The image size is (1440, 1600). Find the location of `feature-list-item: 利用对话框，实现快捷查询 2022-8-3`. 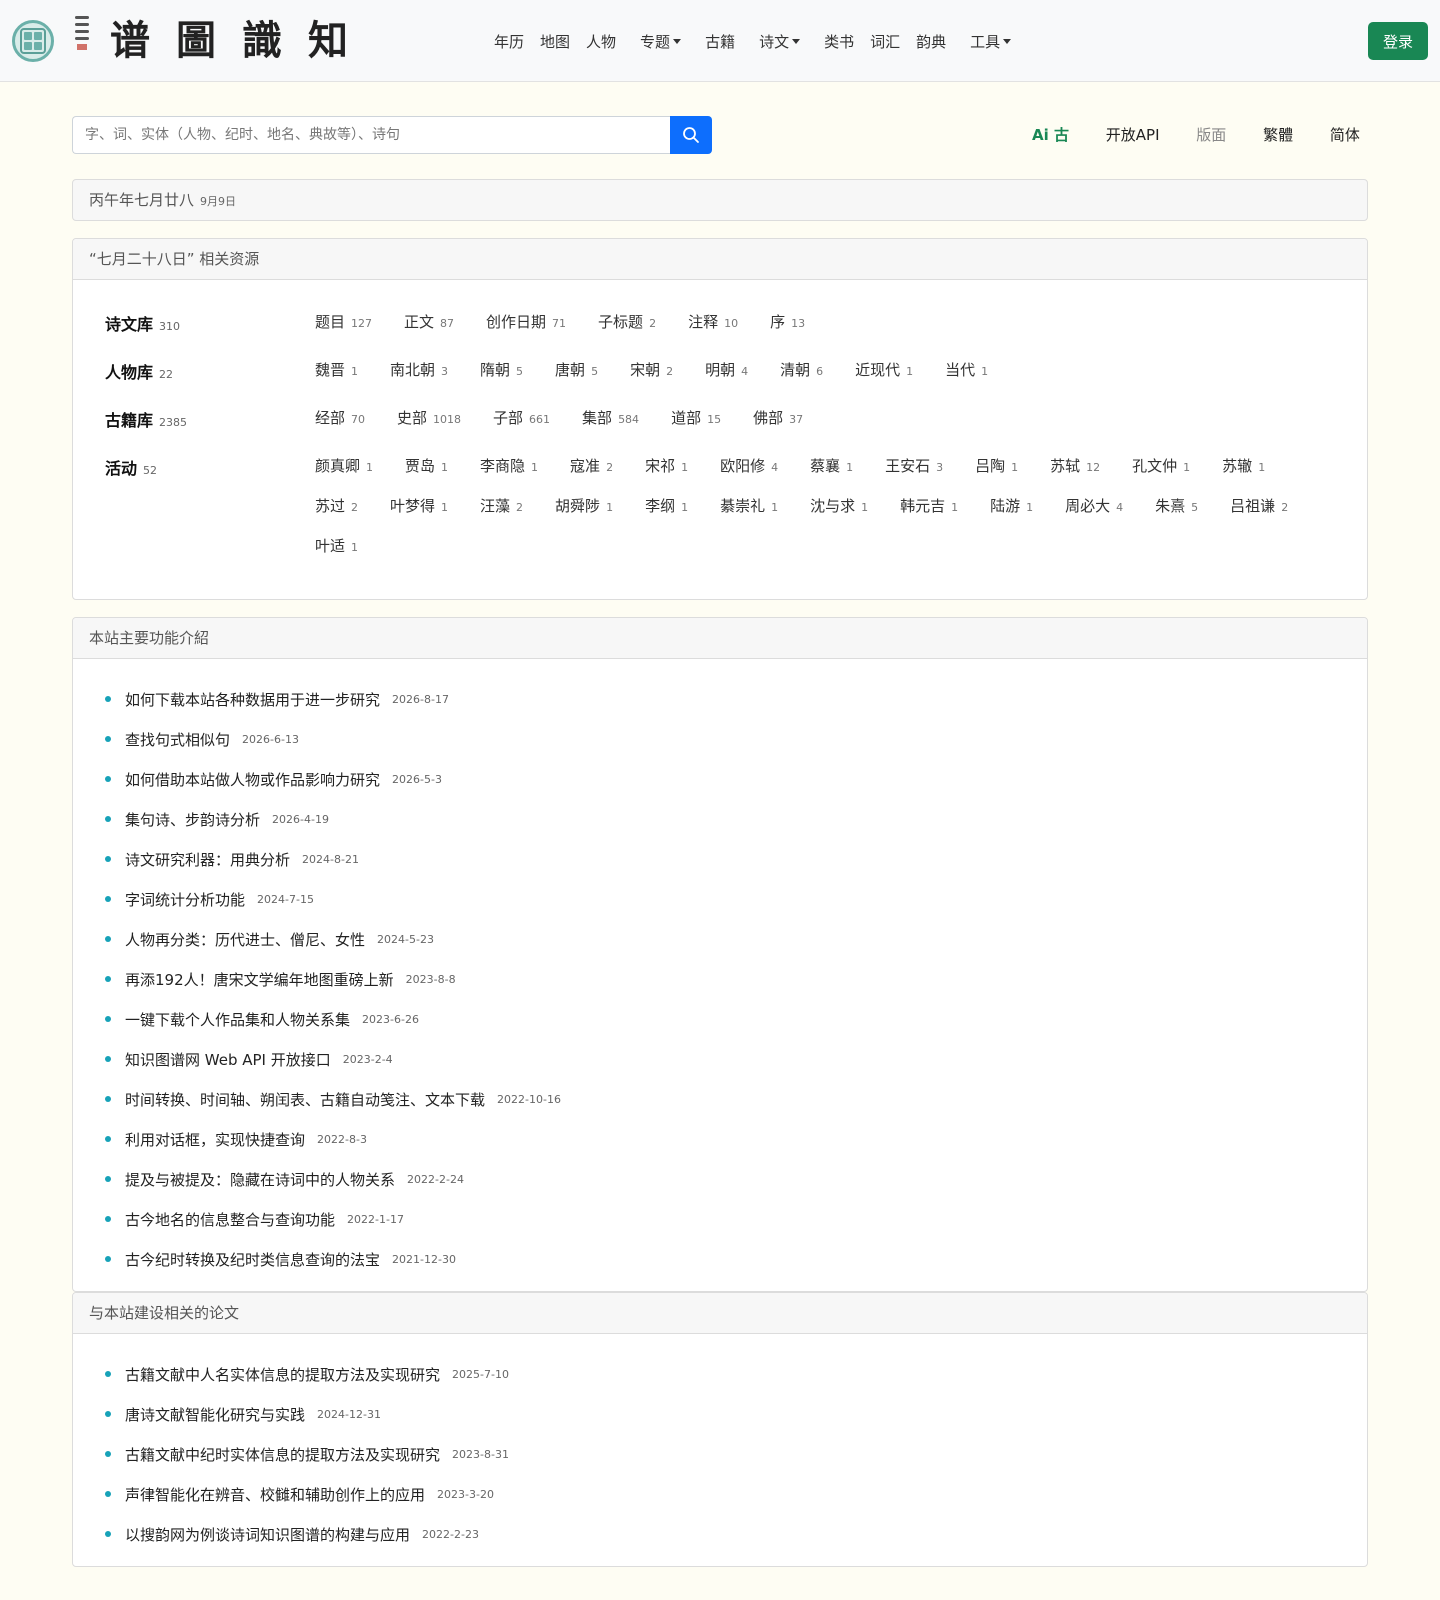

feature-list-item: 利用对话框，实现快捷查询 2022-8-3 is located at coordinates (736, 1139).